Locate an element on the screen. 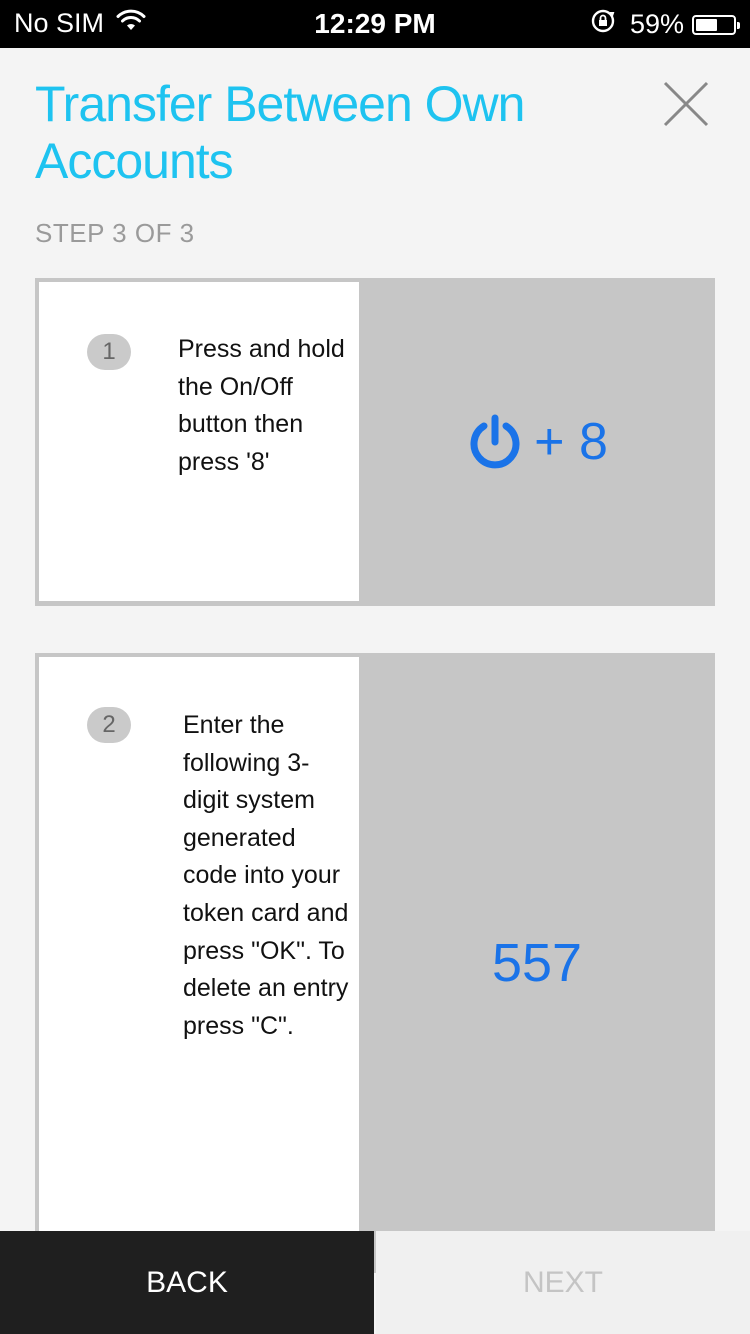 This screenshot has width=750, height=1334. step-indicator: STEP 3 OF 3 is located at coordinates (115, 233).